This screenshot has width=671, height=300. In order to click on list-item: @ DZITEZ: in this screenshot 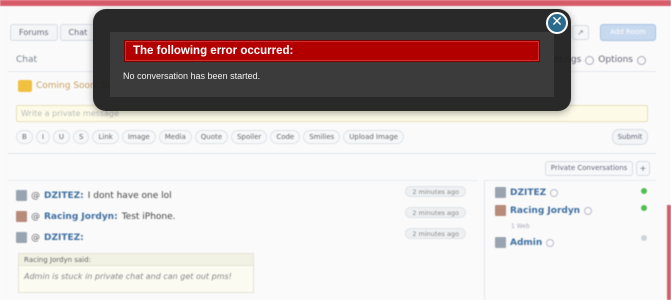, I will do `click(52, 237)`.